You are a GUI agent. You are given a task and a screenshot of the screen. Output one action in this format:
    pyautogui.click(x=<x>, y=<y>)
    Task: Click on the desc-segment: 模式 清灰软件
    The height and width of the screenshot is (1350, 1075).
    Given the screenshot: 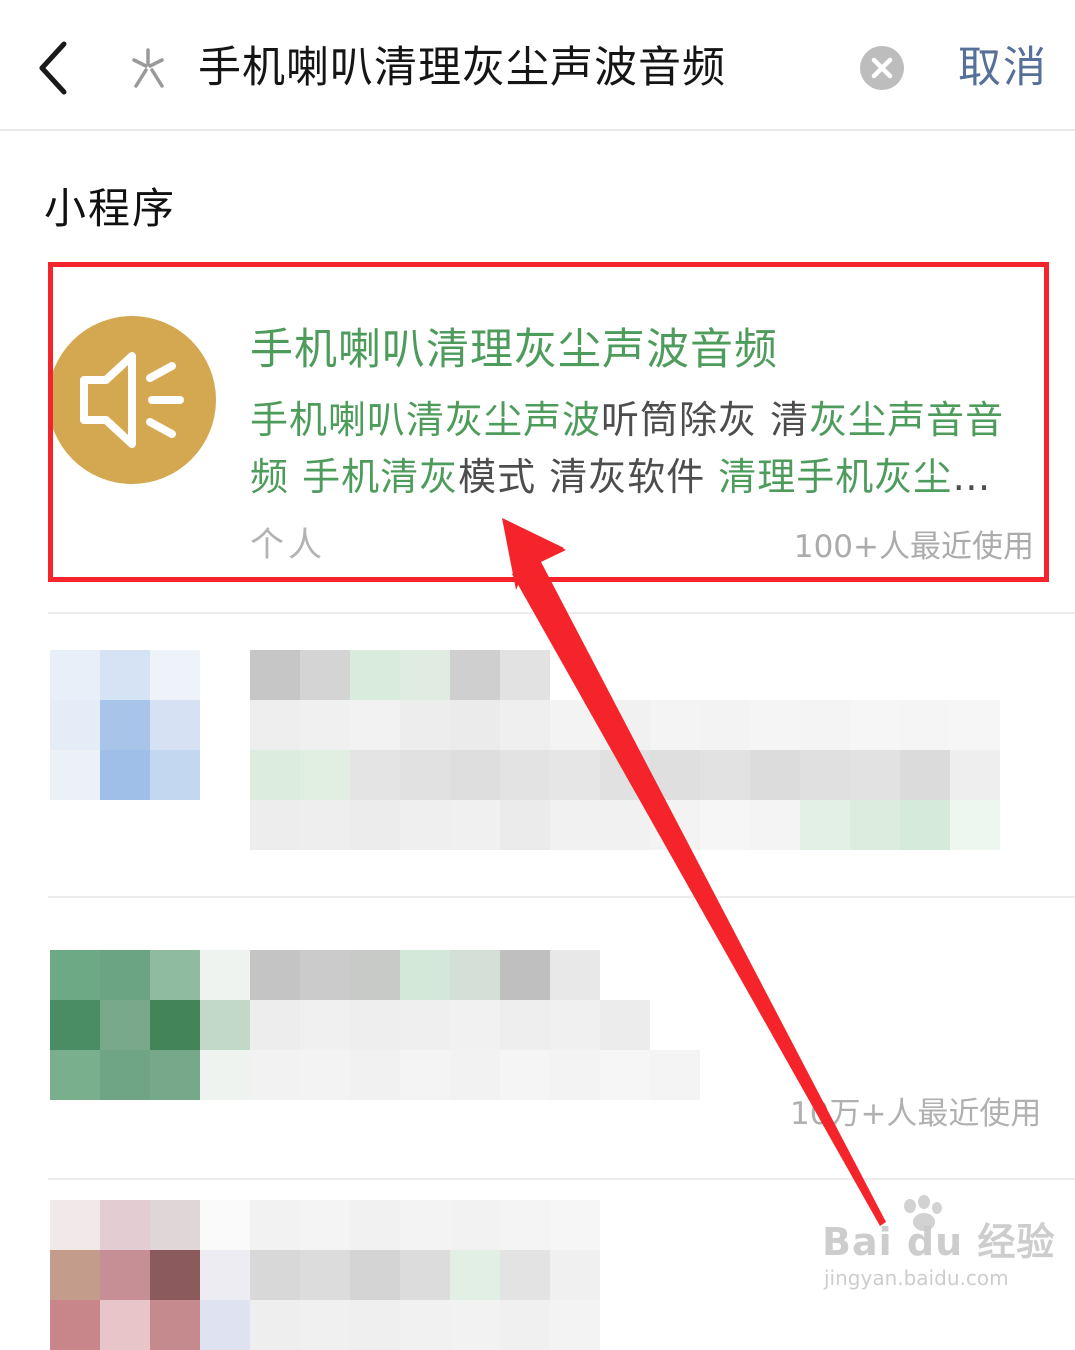 What is the action you would take?
    pyautogui.click(x=588, y=477)
    